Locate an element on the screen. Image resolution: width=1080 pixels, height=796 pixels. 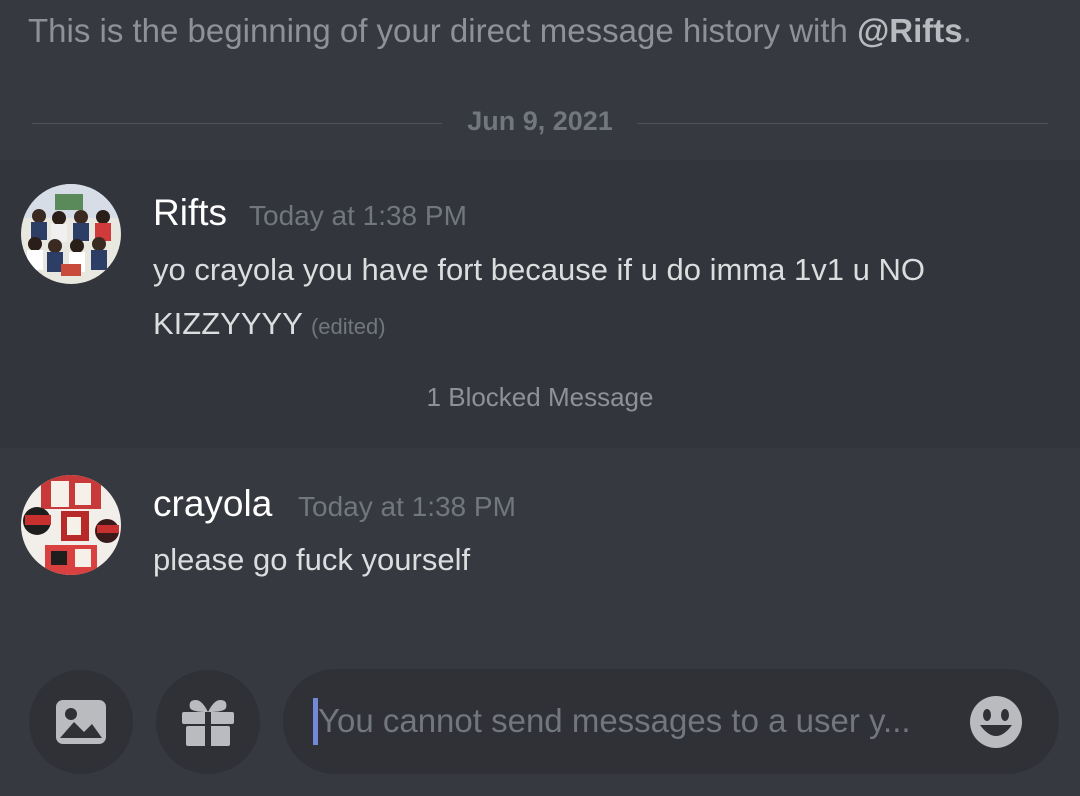
avatar-crayola-image is located at coordinates (71, 525).